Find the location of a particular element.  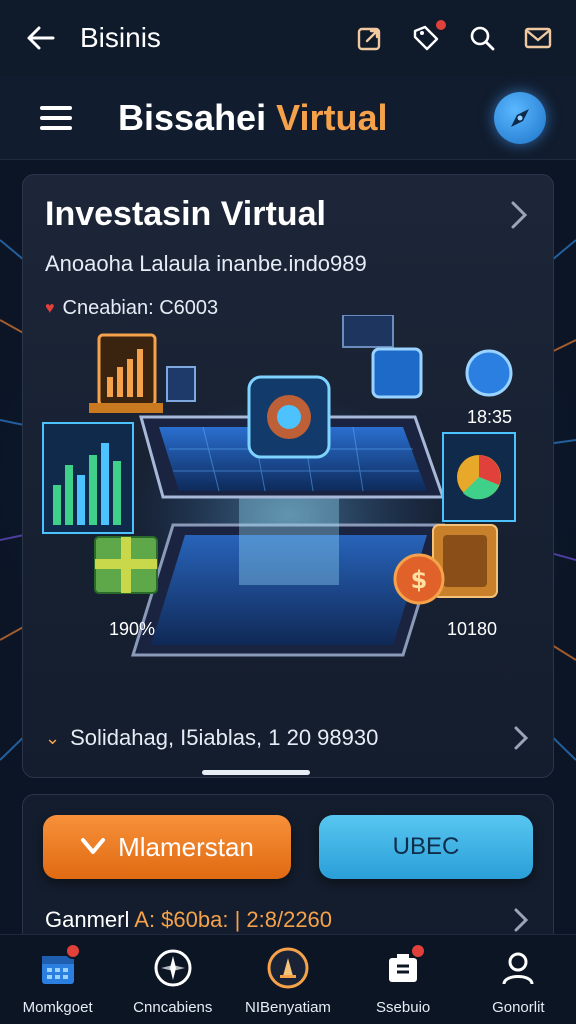

search-icon is located at coordinates (482, 38).